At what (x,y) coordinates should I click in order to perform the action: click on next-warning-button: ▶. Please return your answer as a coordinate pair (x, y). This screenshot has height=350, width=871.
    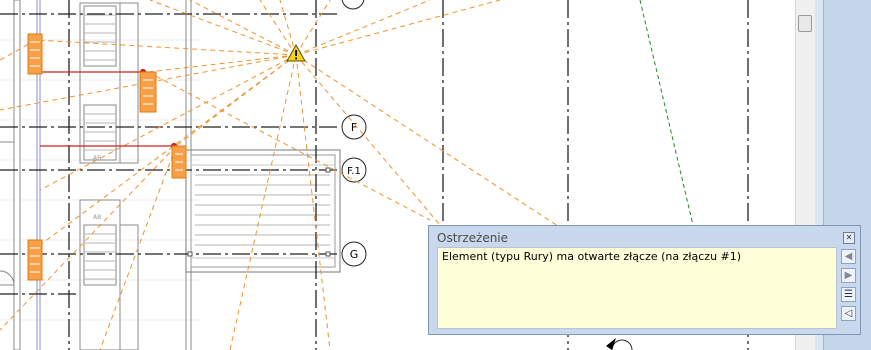
    Looking at the image, I should click on (848, 275).